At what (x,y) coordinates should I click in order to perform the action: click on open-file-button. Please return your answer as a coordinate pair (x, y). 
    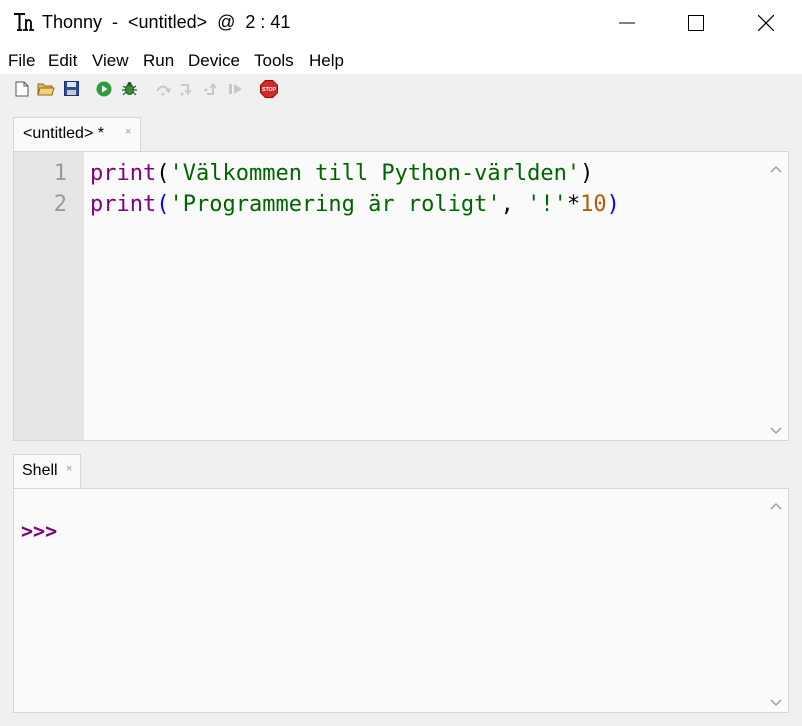
    Looking at the image, I should click on (46, 91).